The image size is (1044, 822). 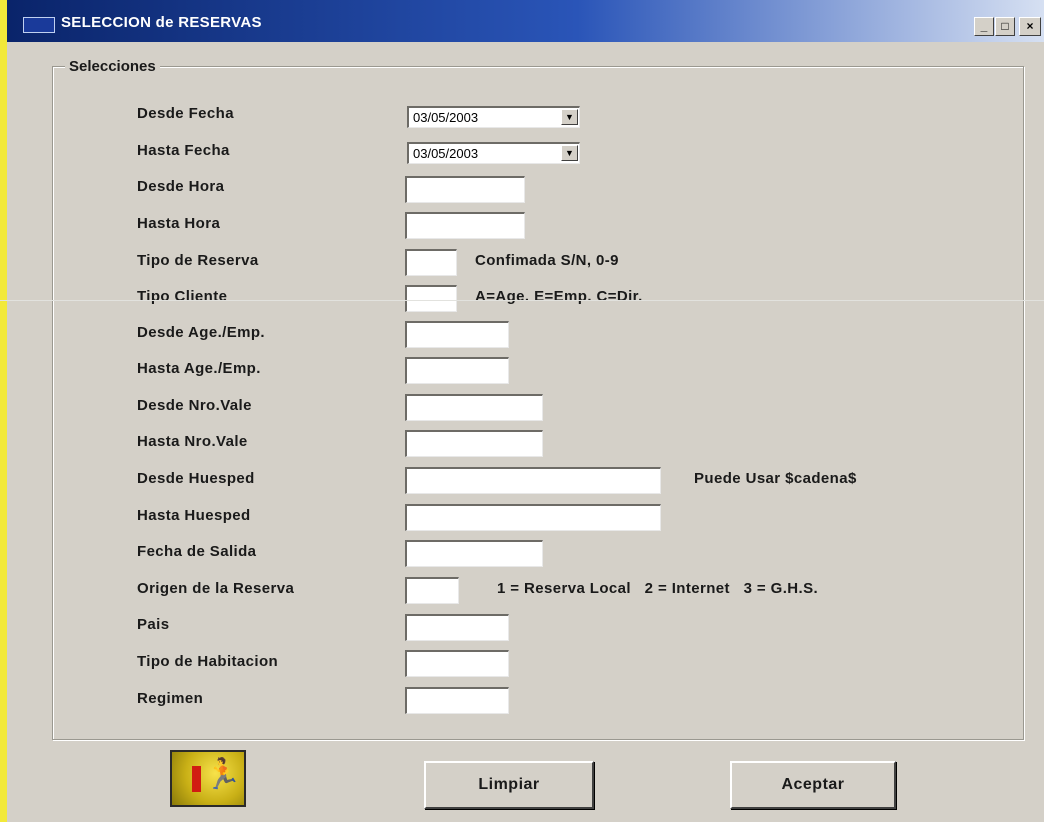 What do you see at coordinates (199, 368) in the screenshot?
I see `hasta-age-emp-label: Hasta Age./Emp.` at bounding box center [199, 368].